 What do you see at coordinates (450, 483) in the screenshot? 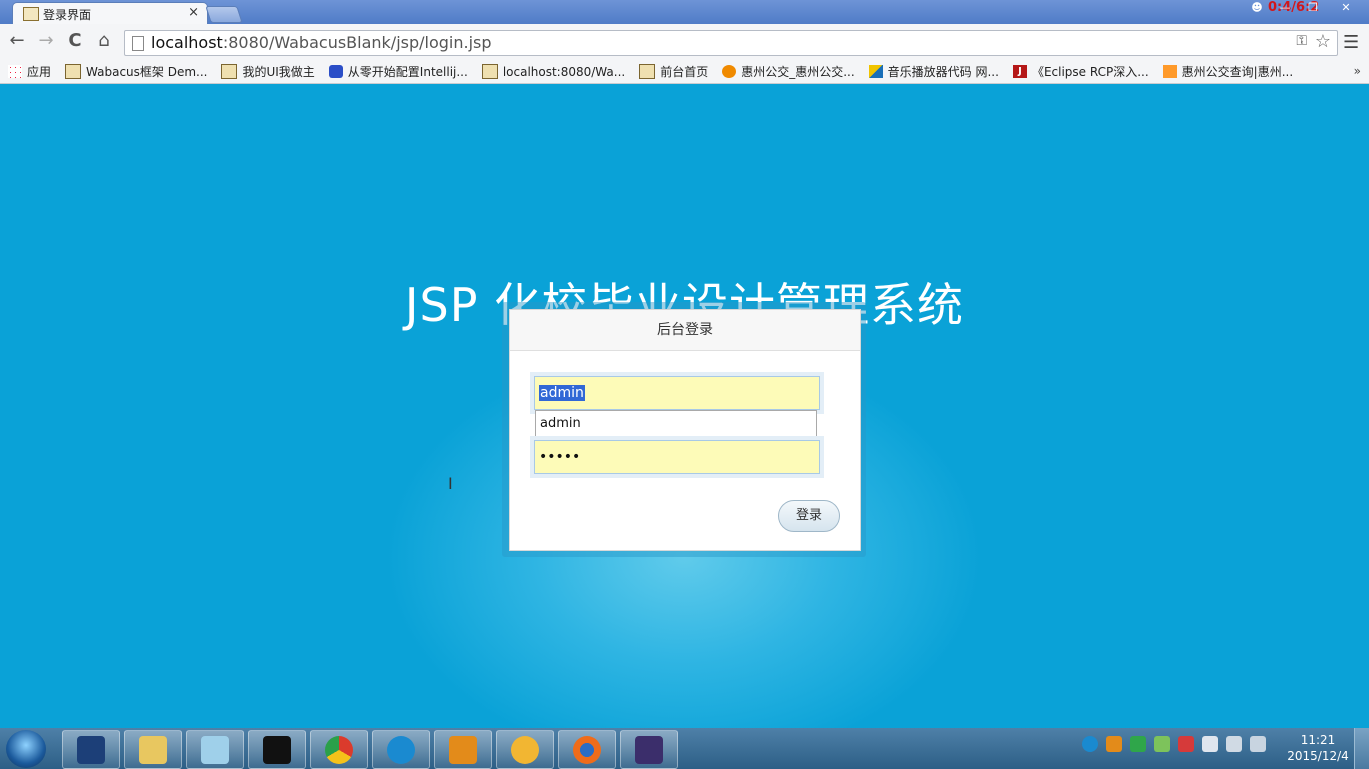
I see `text-cursor-icon: I` at bounding box center [450, 483].